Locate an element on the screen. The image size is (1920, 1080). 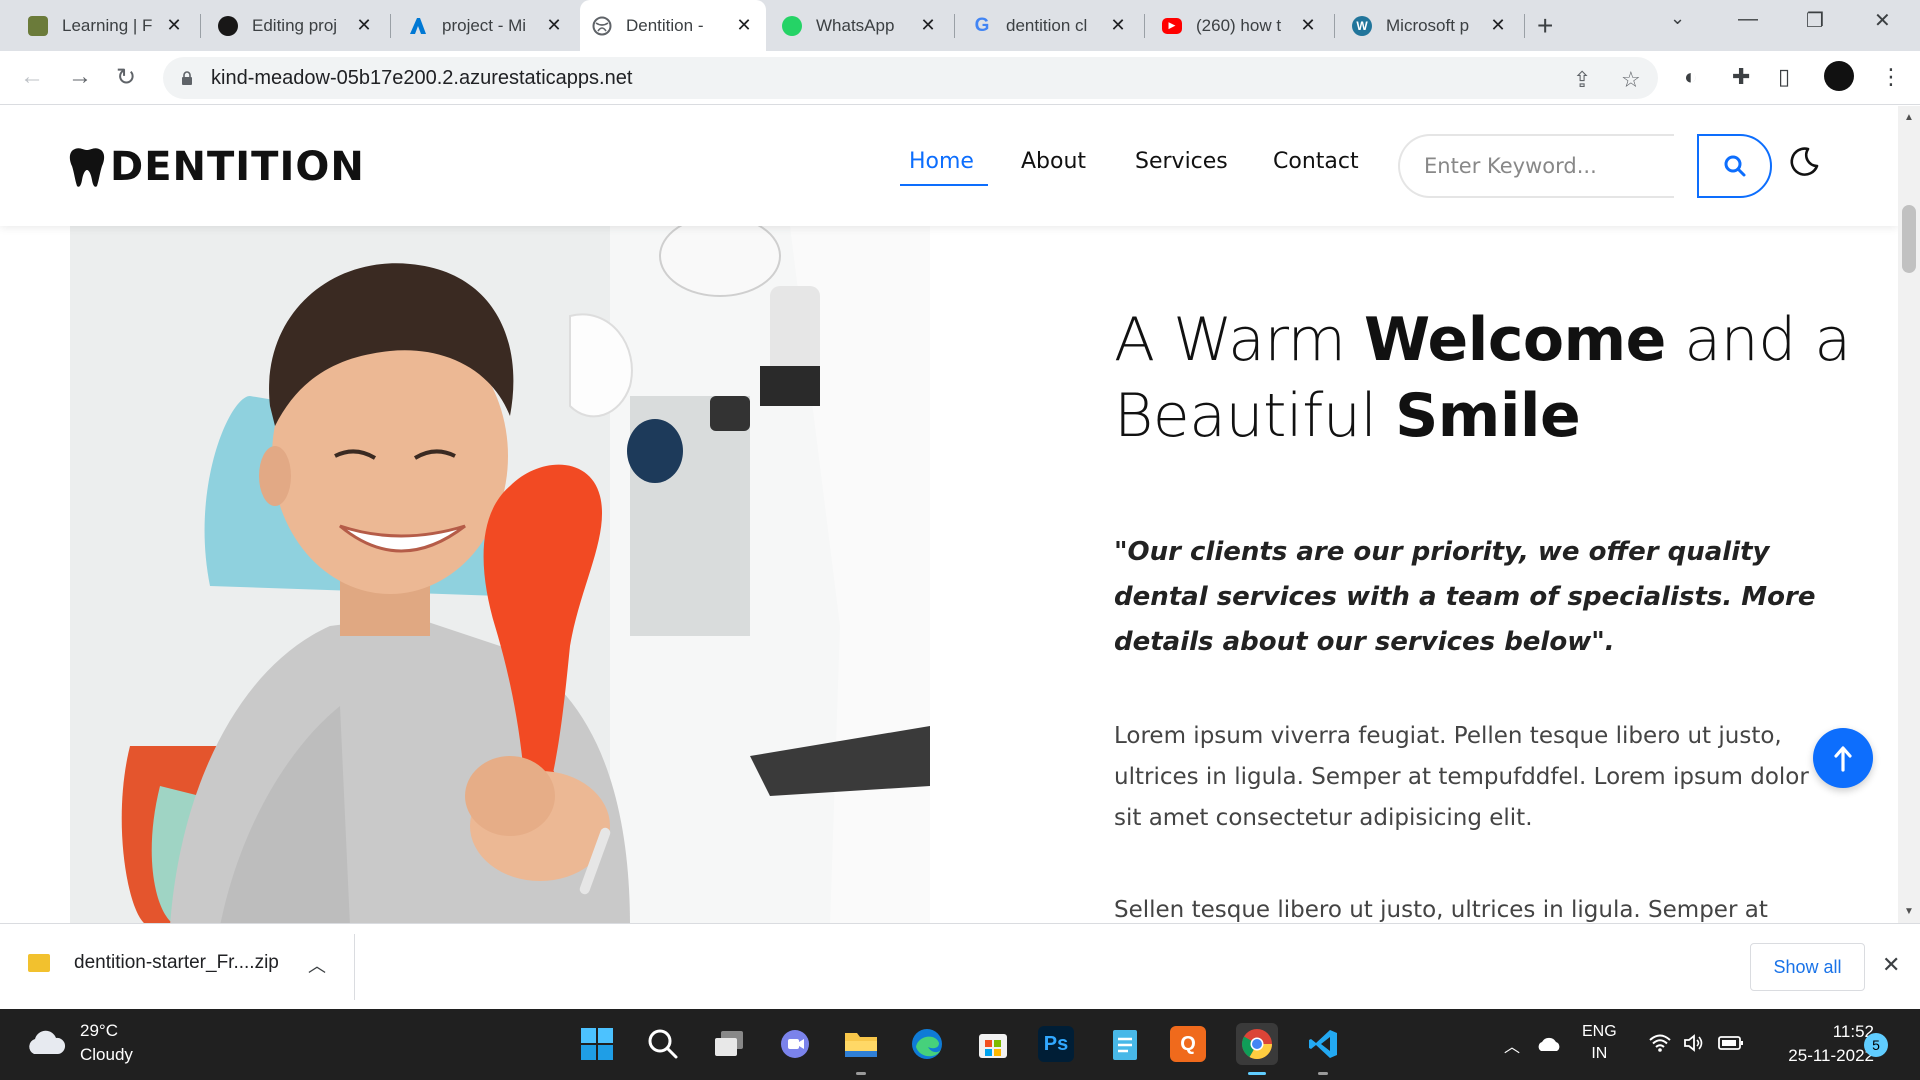
wordpress-icon: W is located at coordinates (1362, 25).